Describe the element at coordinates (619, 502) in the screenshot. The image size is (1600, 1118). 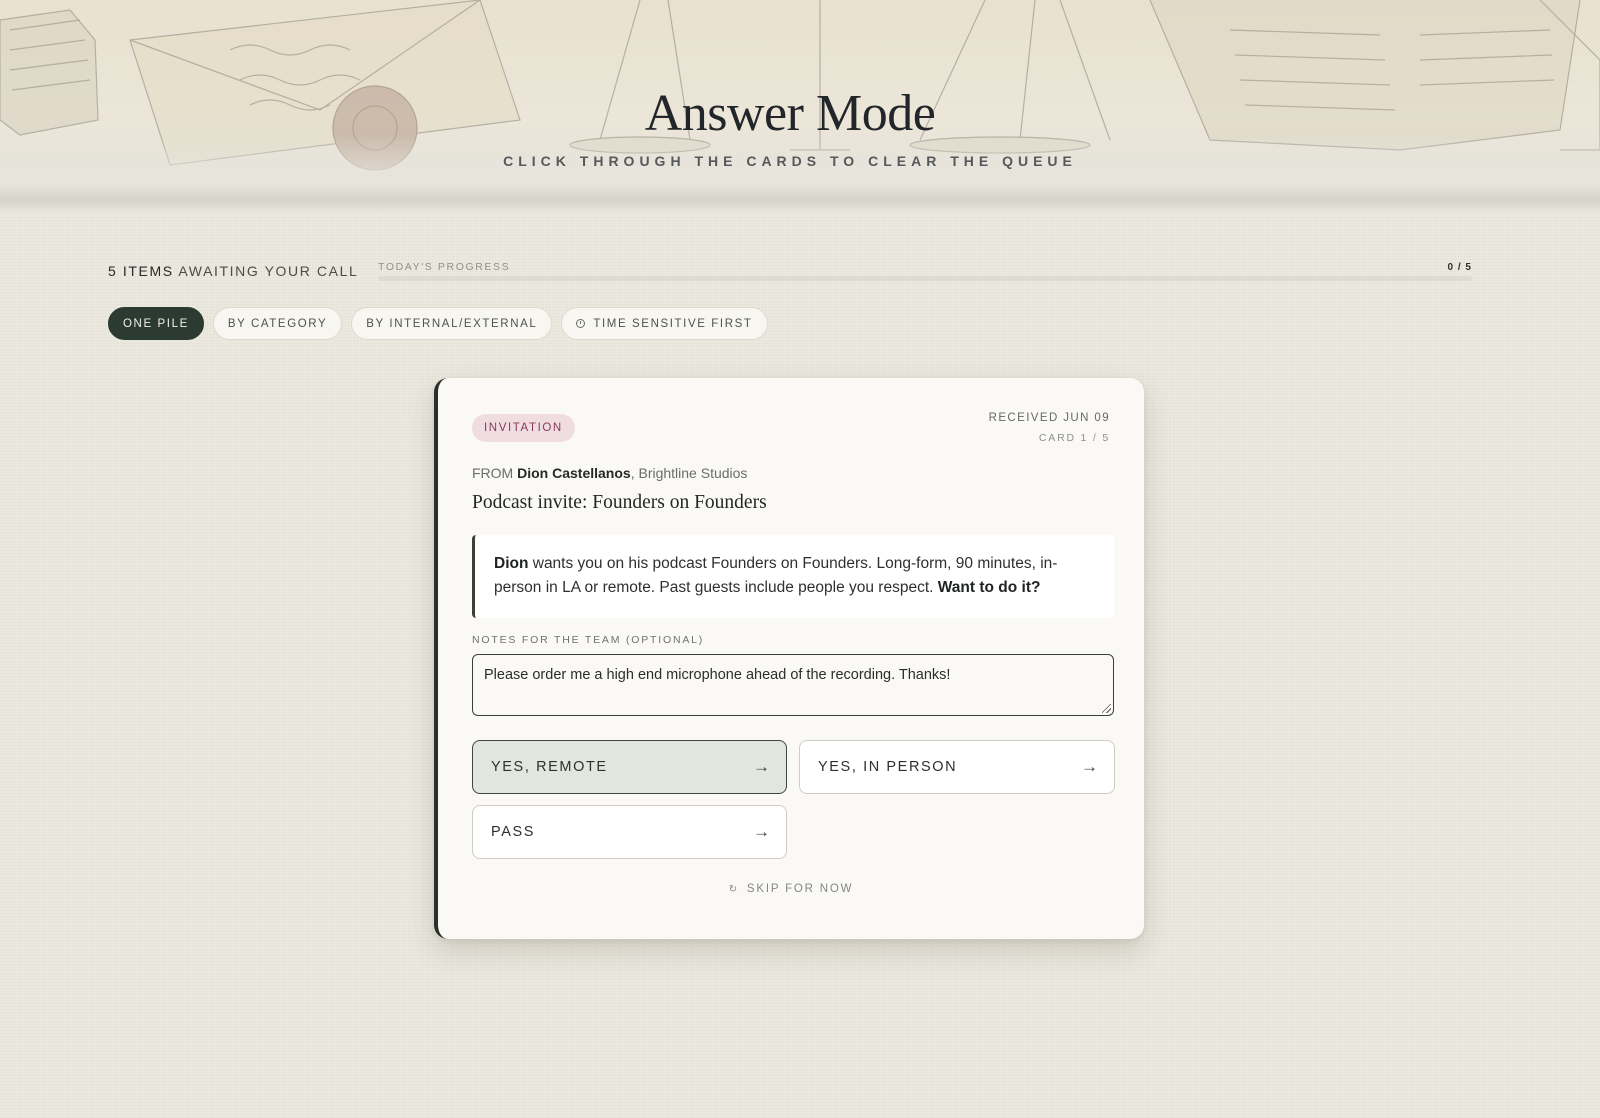
I see `card-subject: Podcast invite: Founders on Founders` at that location.